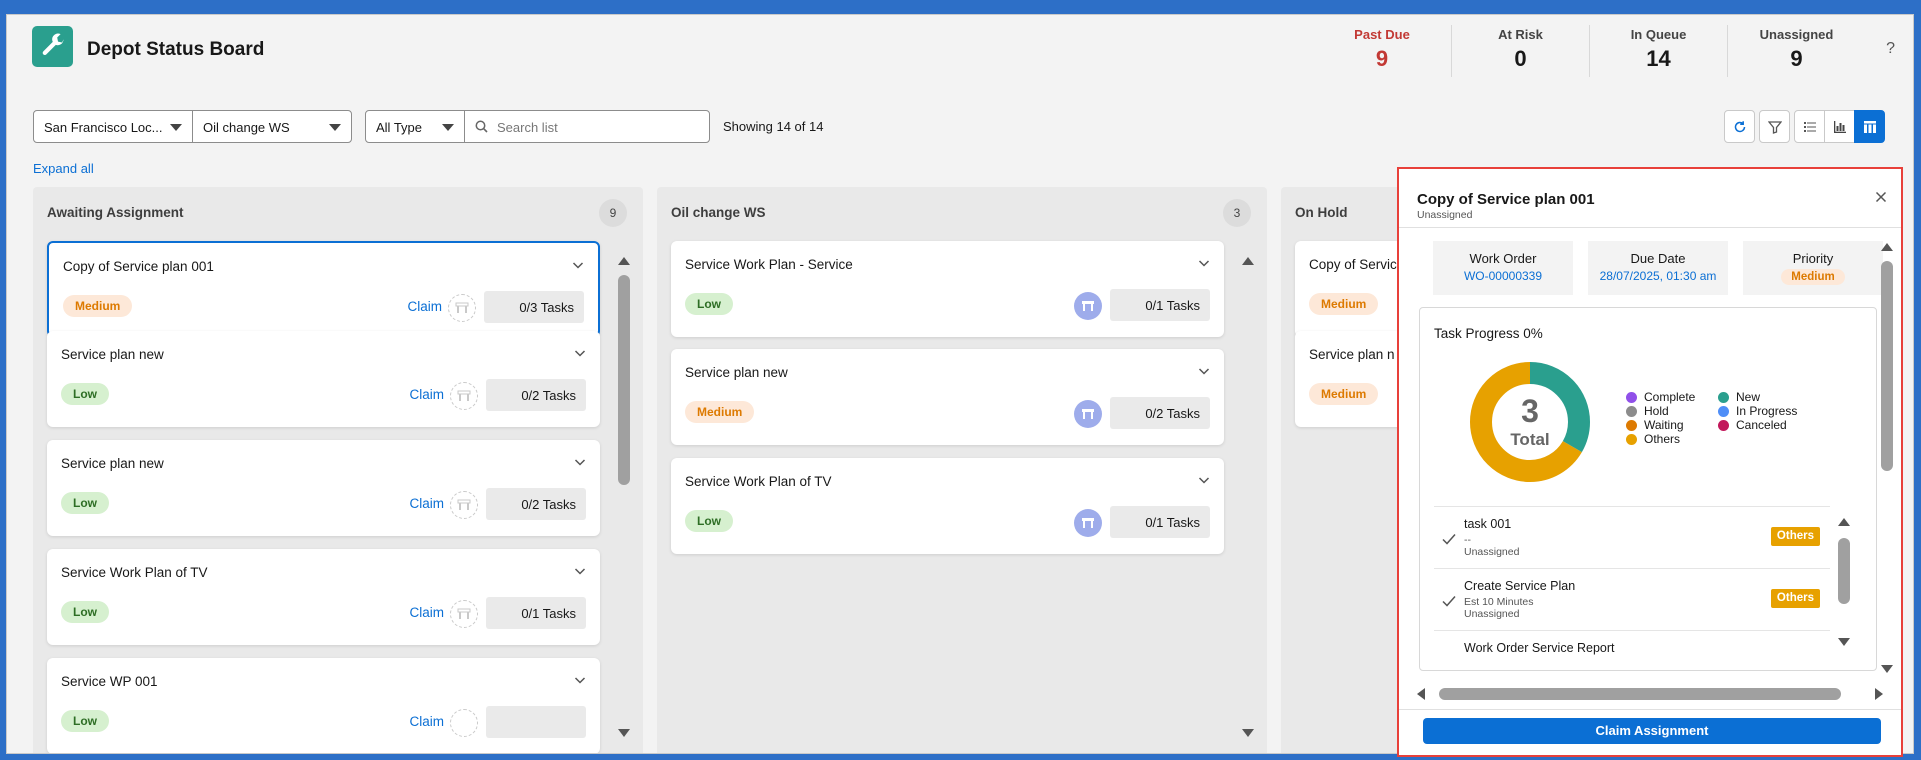 Image resolution: width=1921 pixels, height=760 pixels. What do you see at coordinates (1506, 199) in the screenshot?
I see `detail-title: Copy of Service plan 001` at bounding box center [1506, 199].